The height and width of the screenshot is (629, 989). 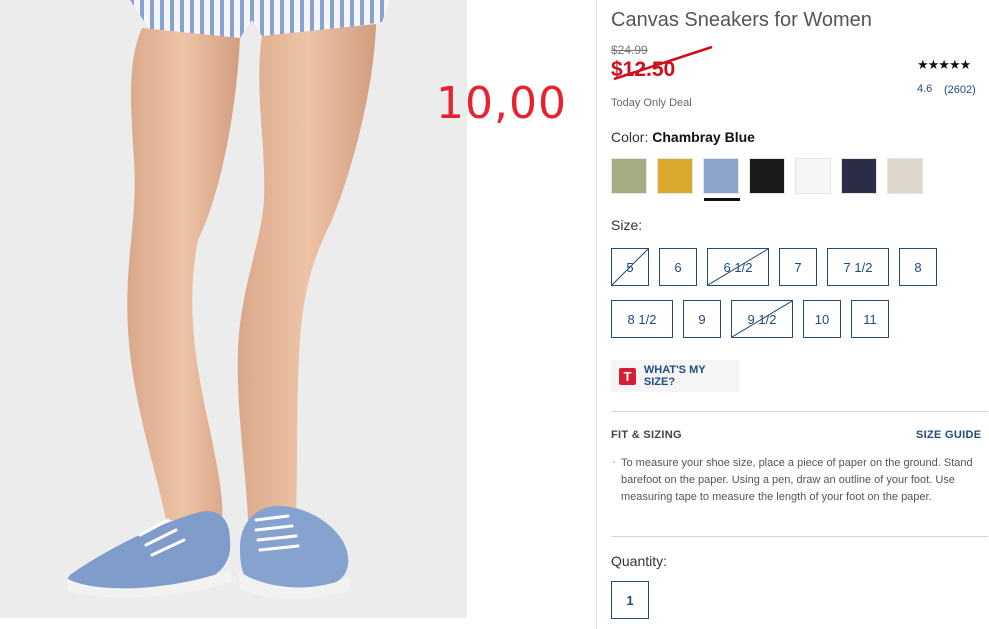 I want to click on size-option-label: 9, so click(x=702, y=319).